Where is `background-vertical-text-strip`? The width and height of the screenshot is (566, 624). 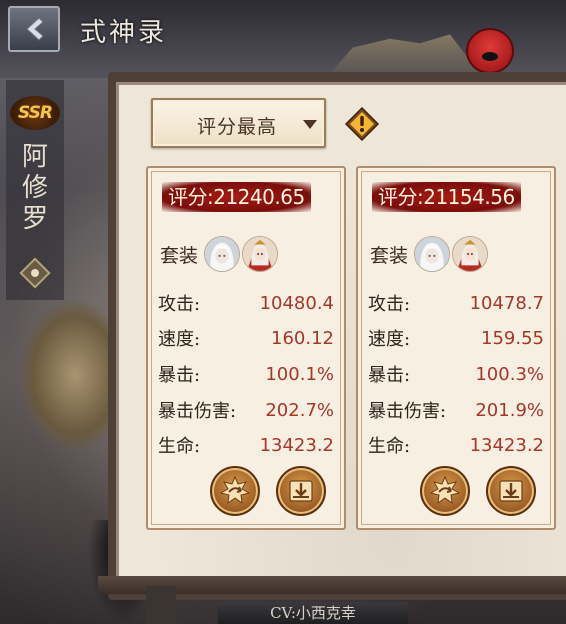 background-vertical-text-strip is located at coordinates (161, 605).